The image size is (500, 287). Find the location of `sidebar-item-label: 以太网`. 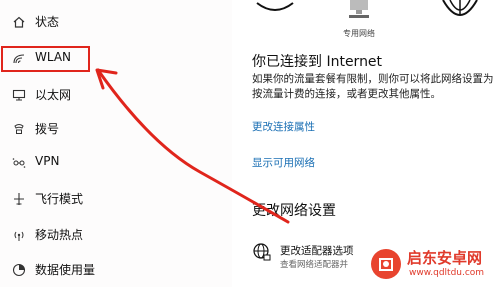

sidebar-item-label: 以太网 is located at coordinates (53, 95).